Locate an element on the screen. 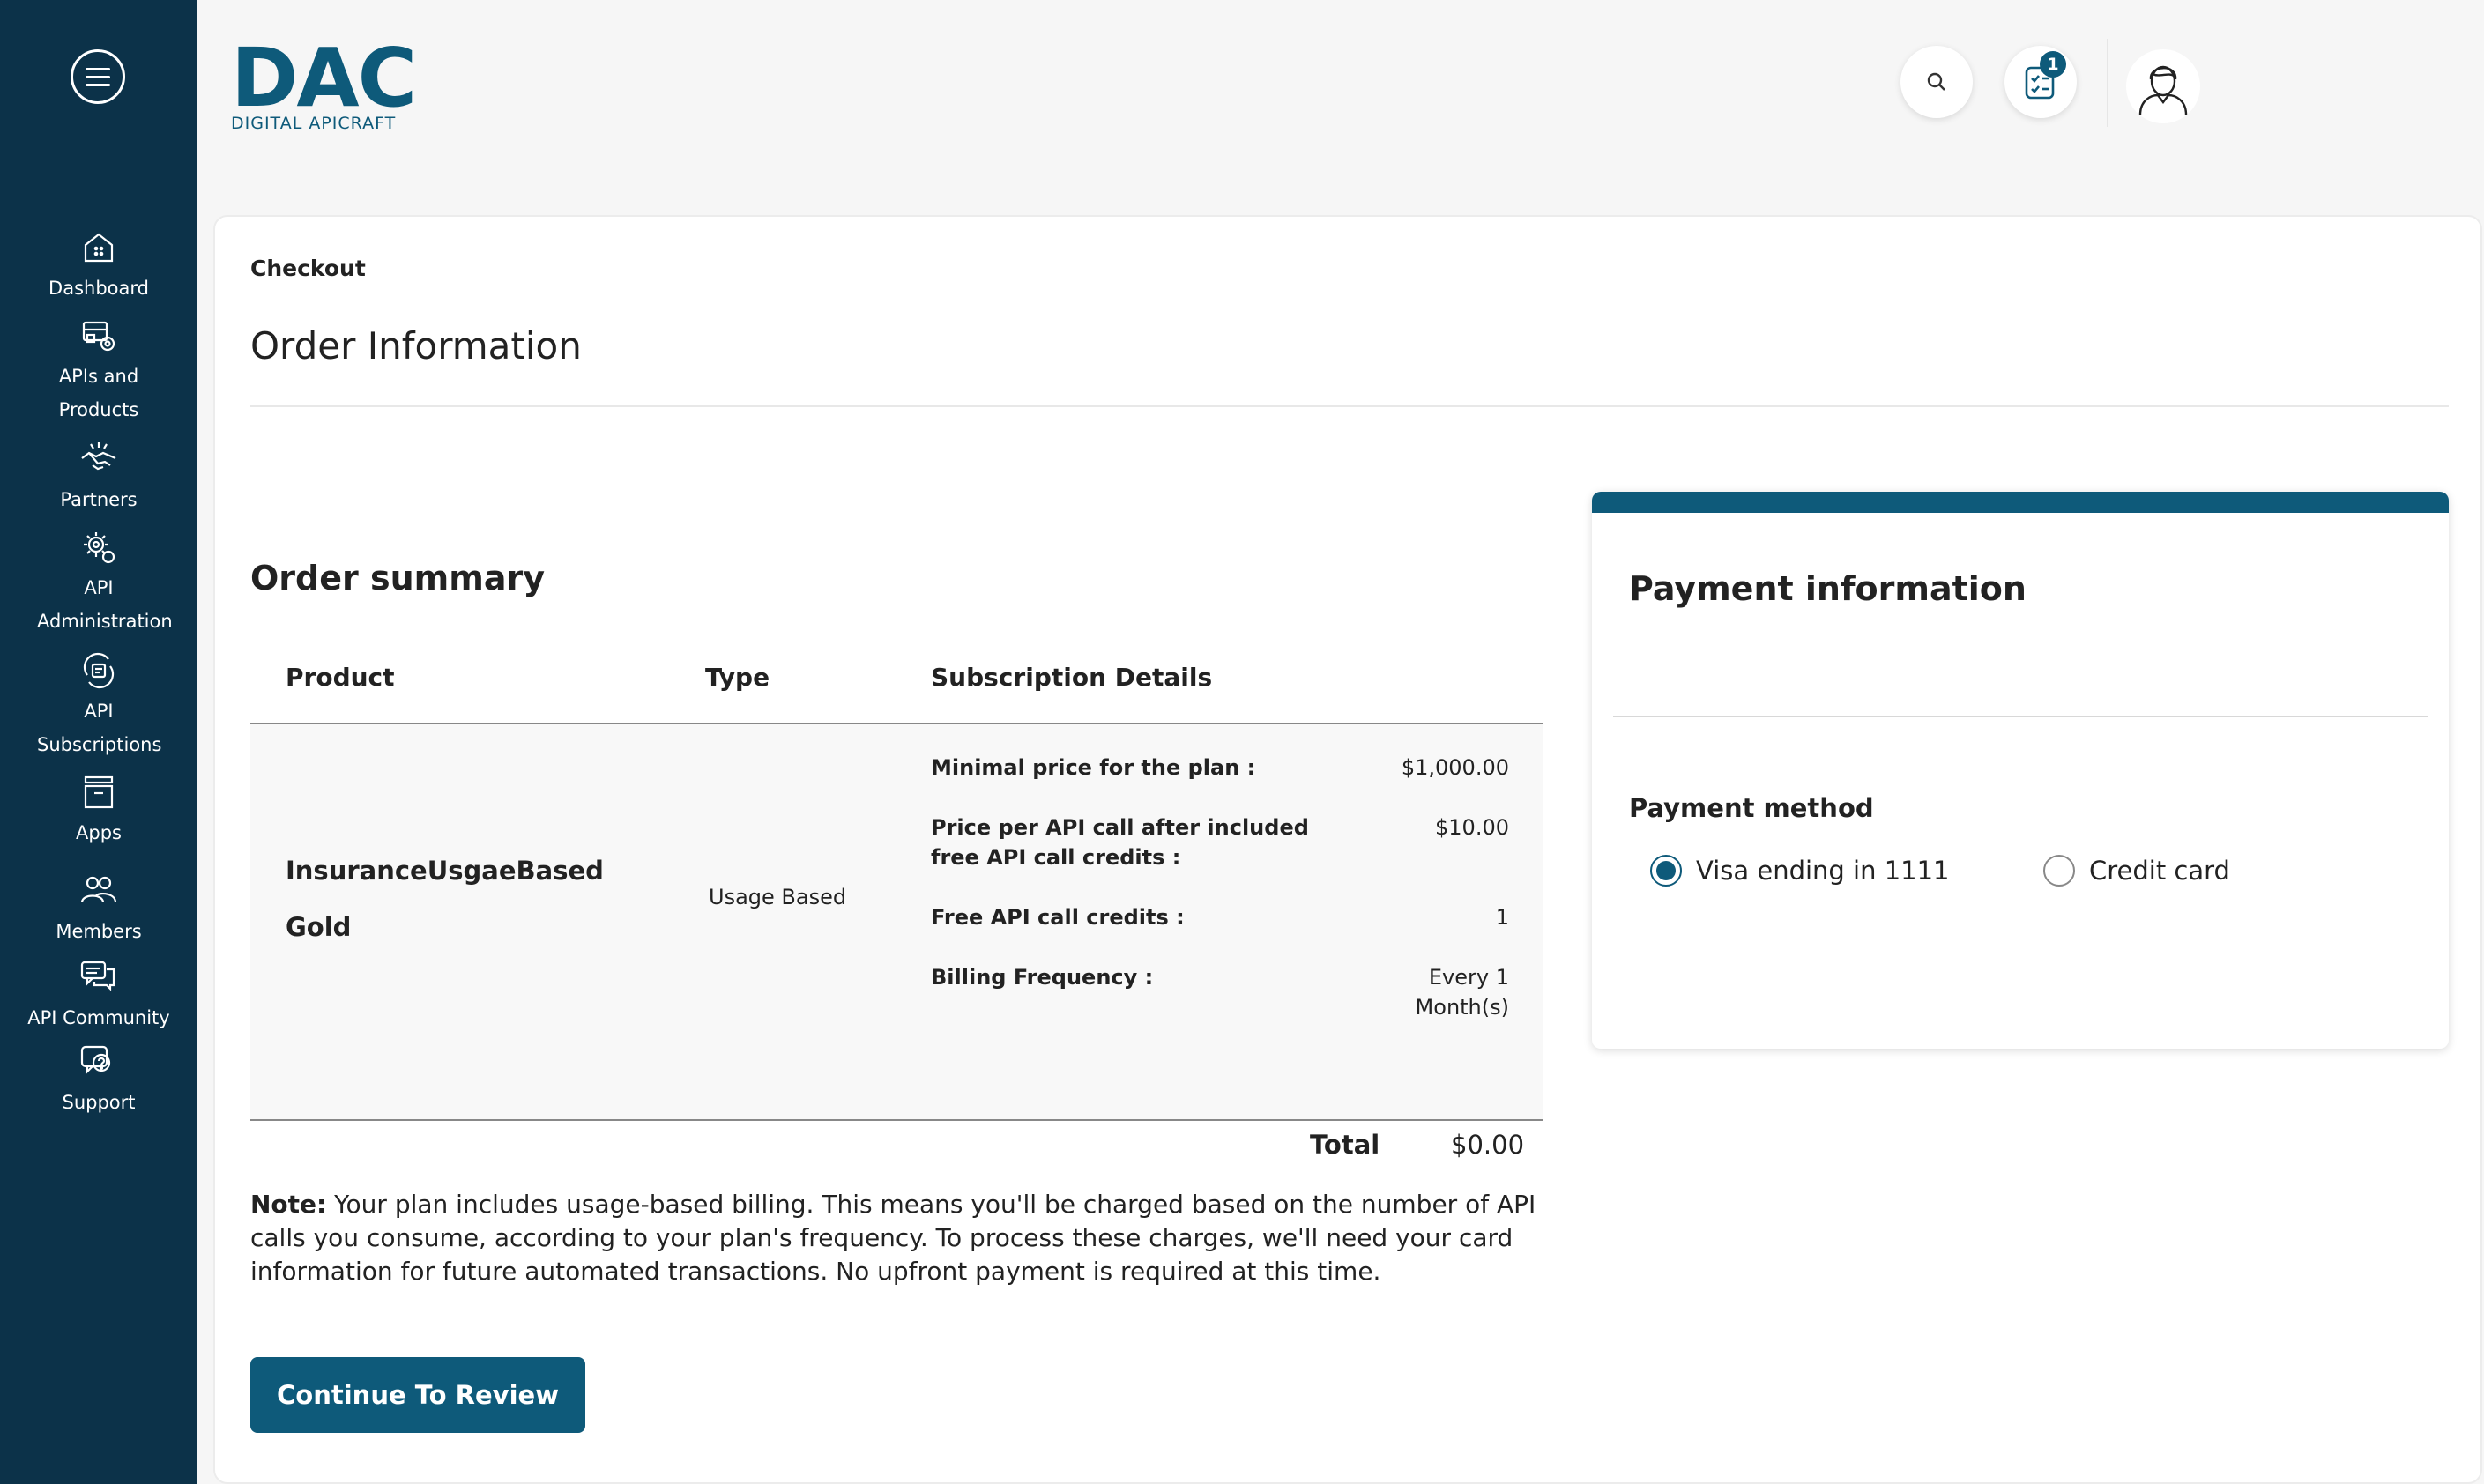 The image size is (2484, 1484). menu-toggle-button is located at coordinates (98, 76).